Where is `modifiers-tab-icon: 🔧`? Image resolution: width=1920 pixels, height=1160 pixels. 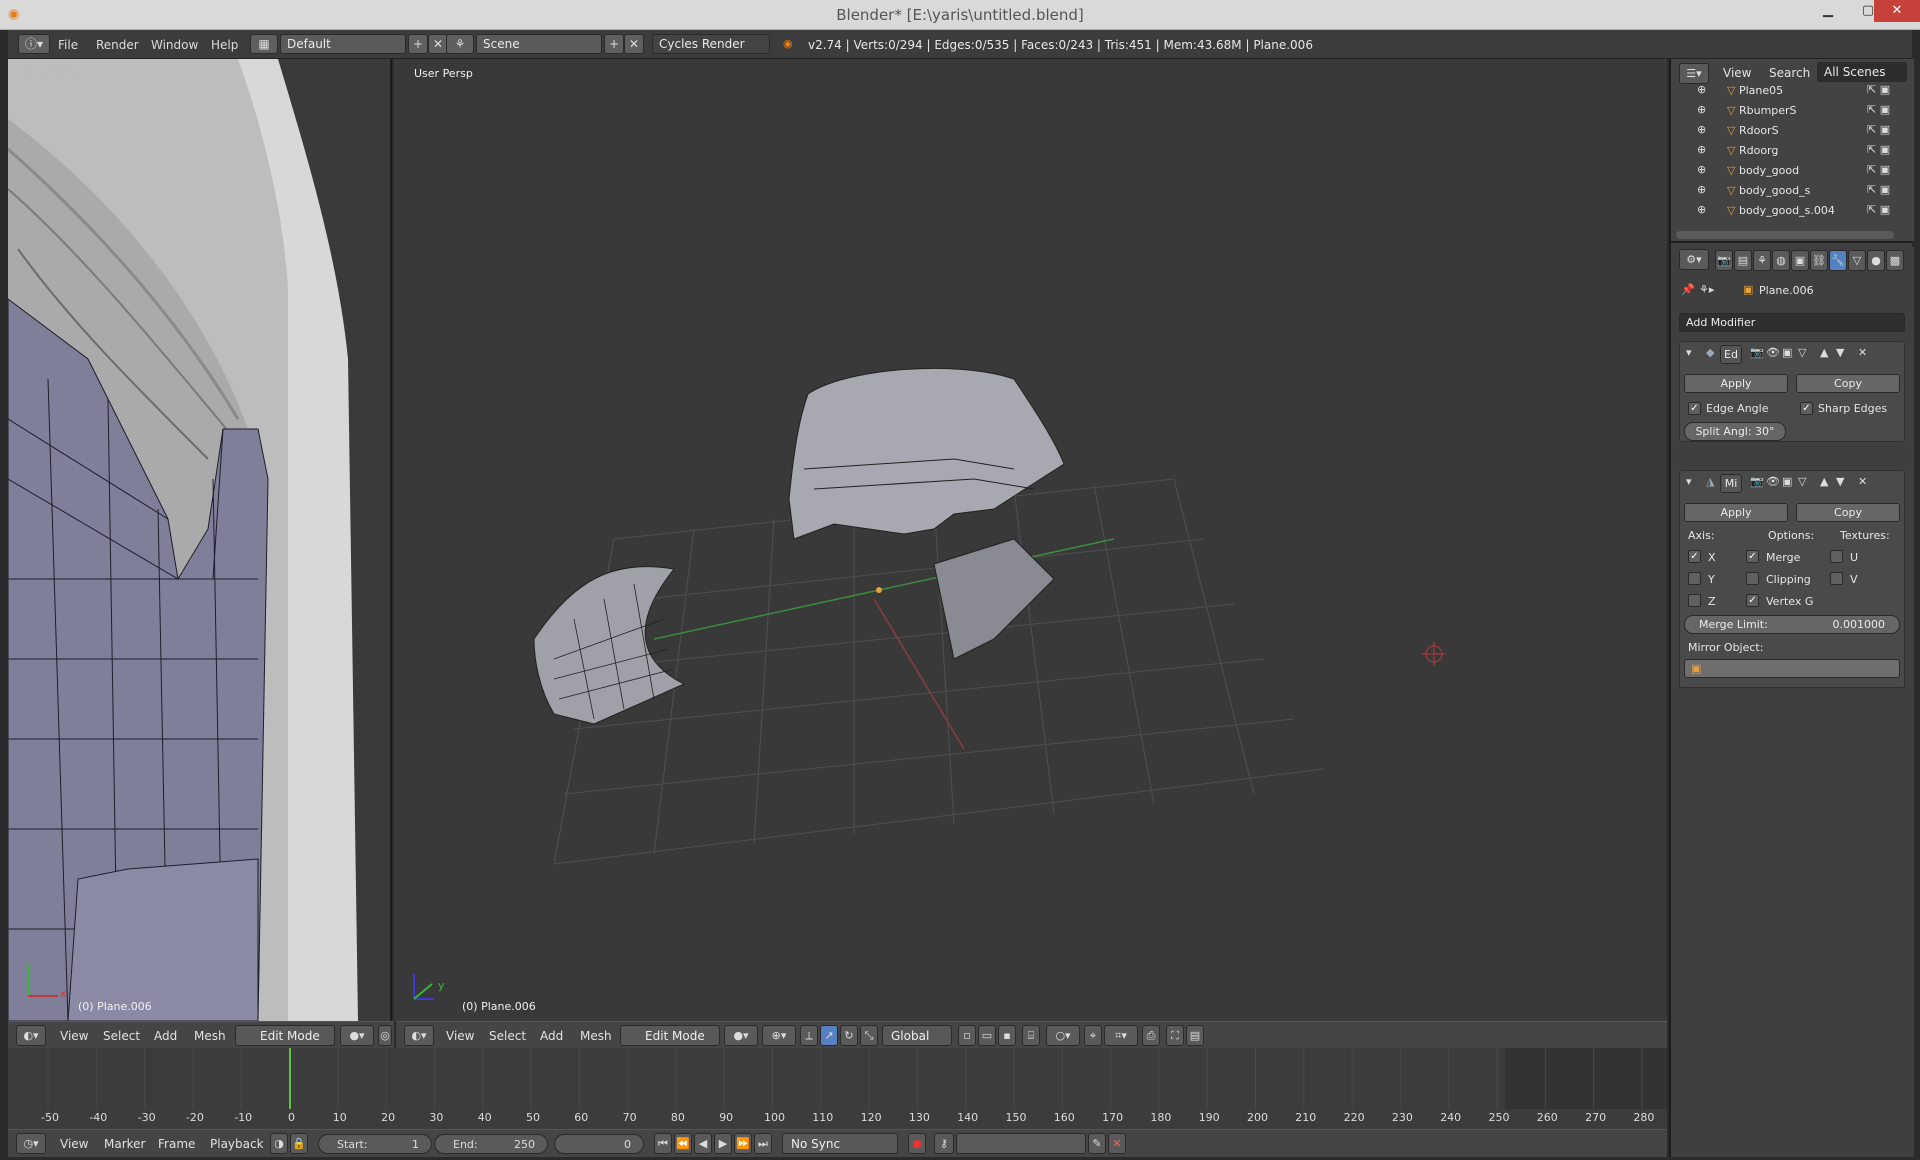
modifiers-tab-icon: 🔧 is located at coordinates (1838, 260).